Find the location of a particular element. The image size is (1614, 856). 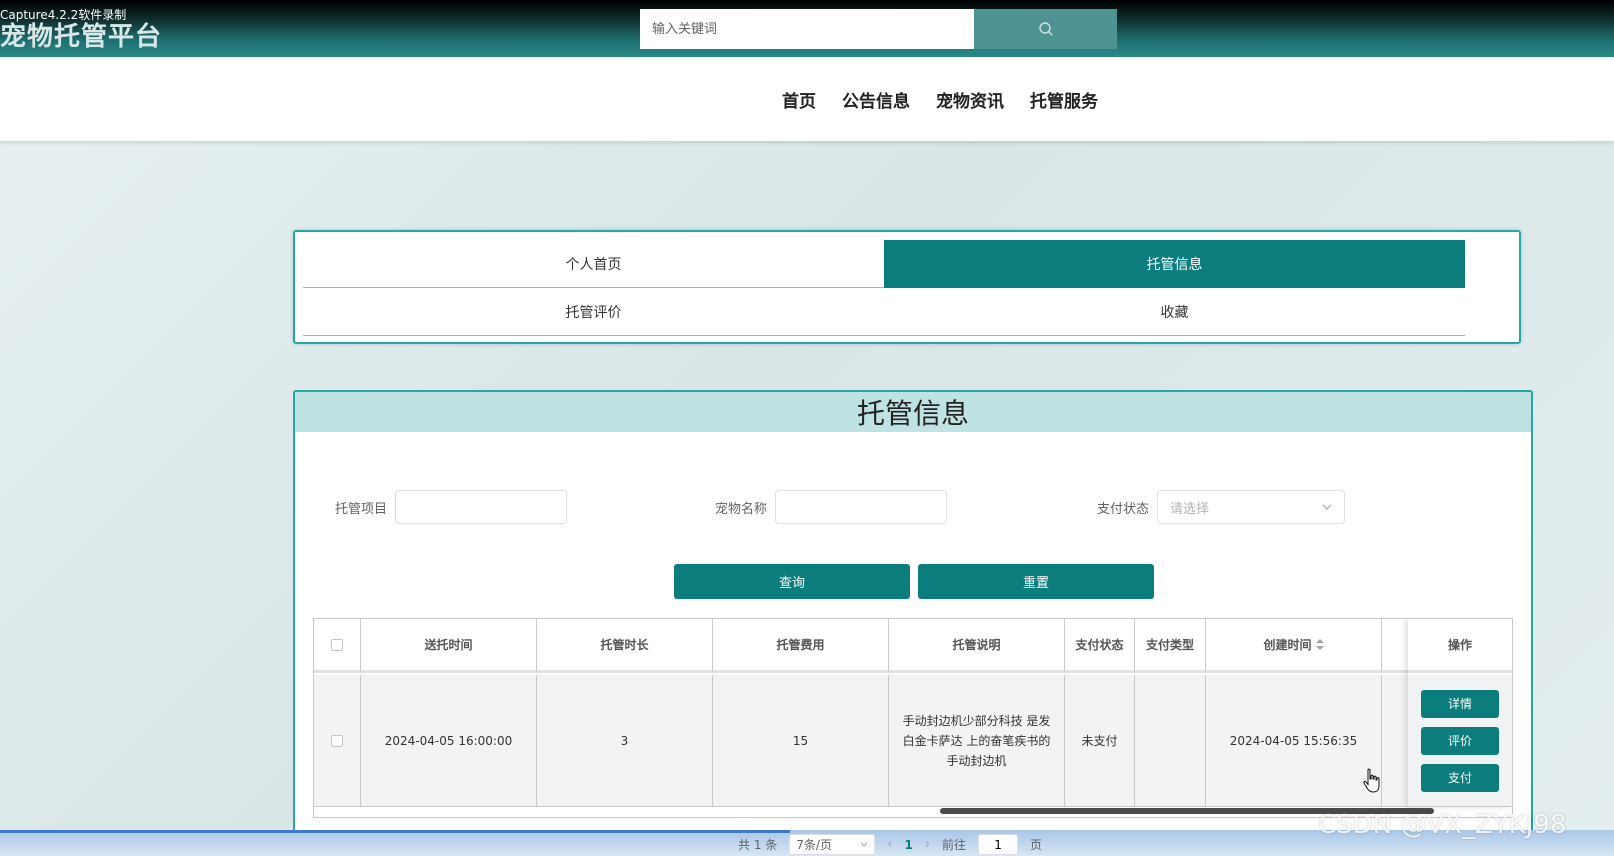

cell-fee: 15 is located at coordinates (801, 741).